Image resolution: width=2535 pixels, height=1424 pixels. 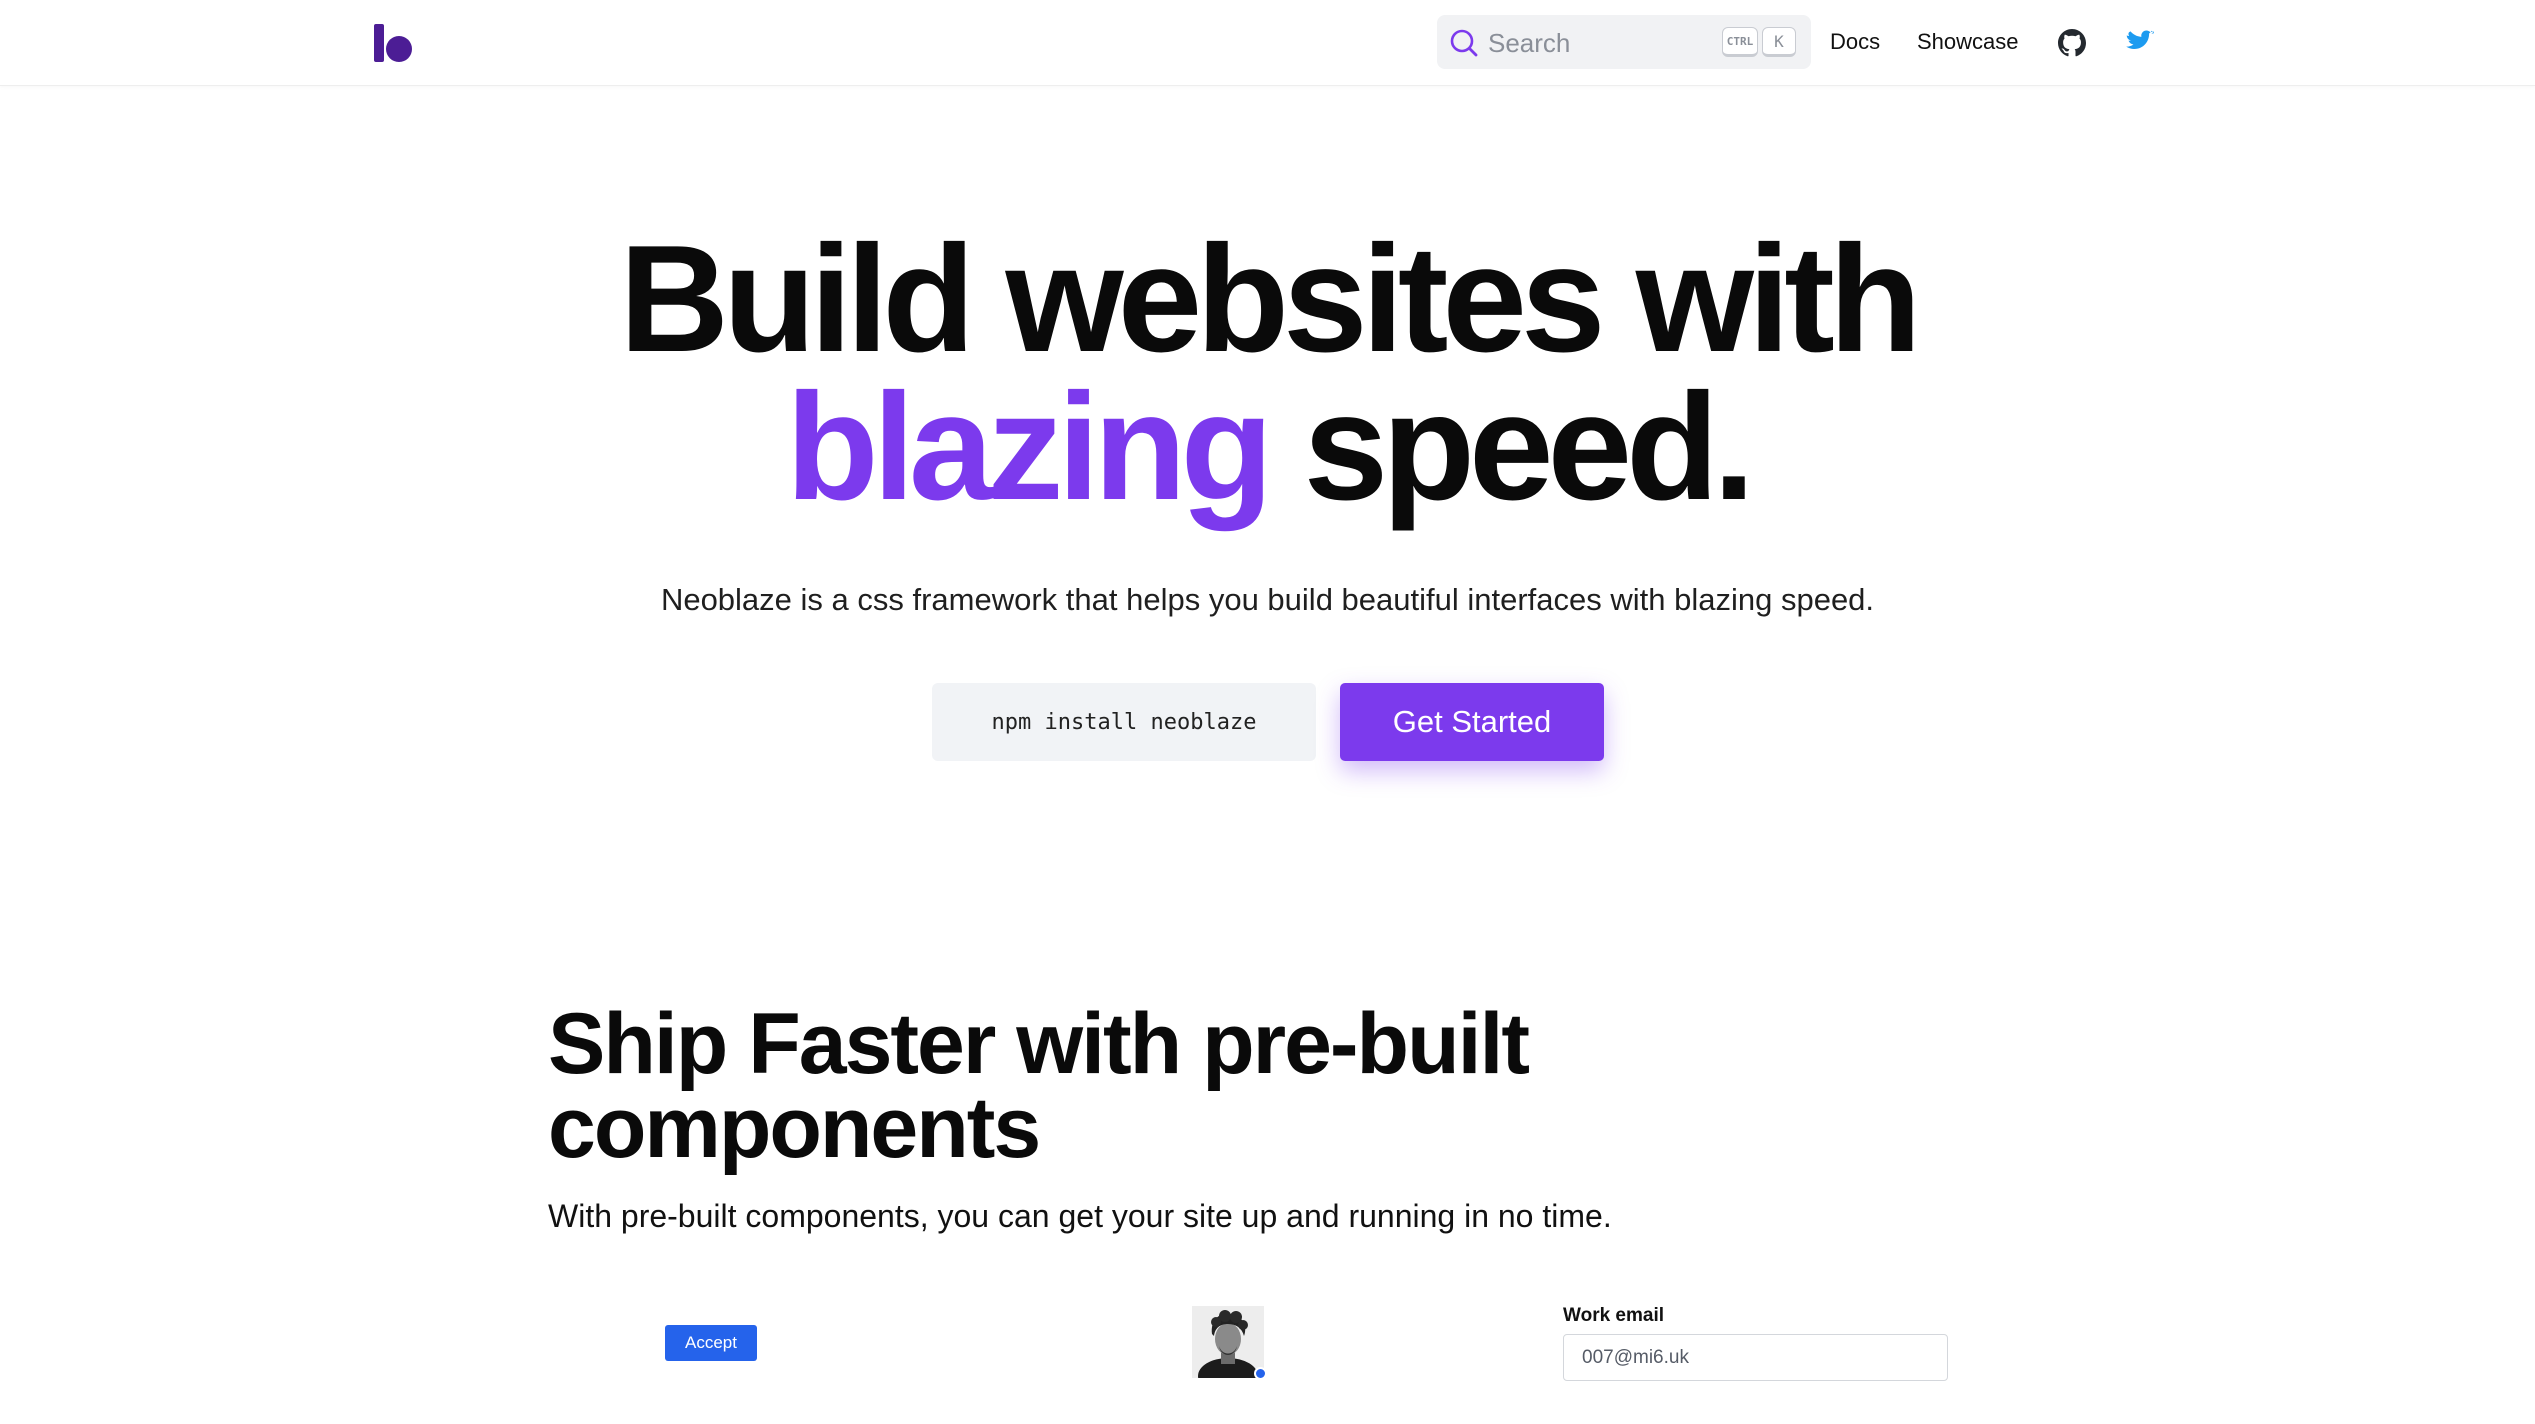 What do you see at coordinates (379, 43) in the screenshot?
I see `logo-bar` at bounding box center [379, 43].